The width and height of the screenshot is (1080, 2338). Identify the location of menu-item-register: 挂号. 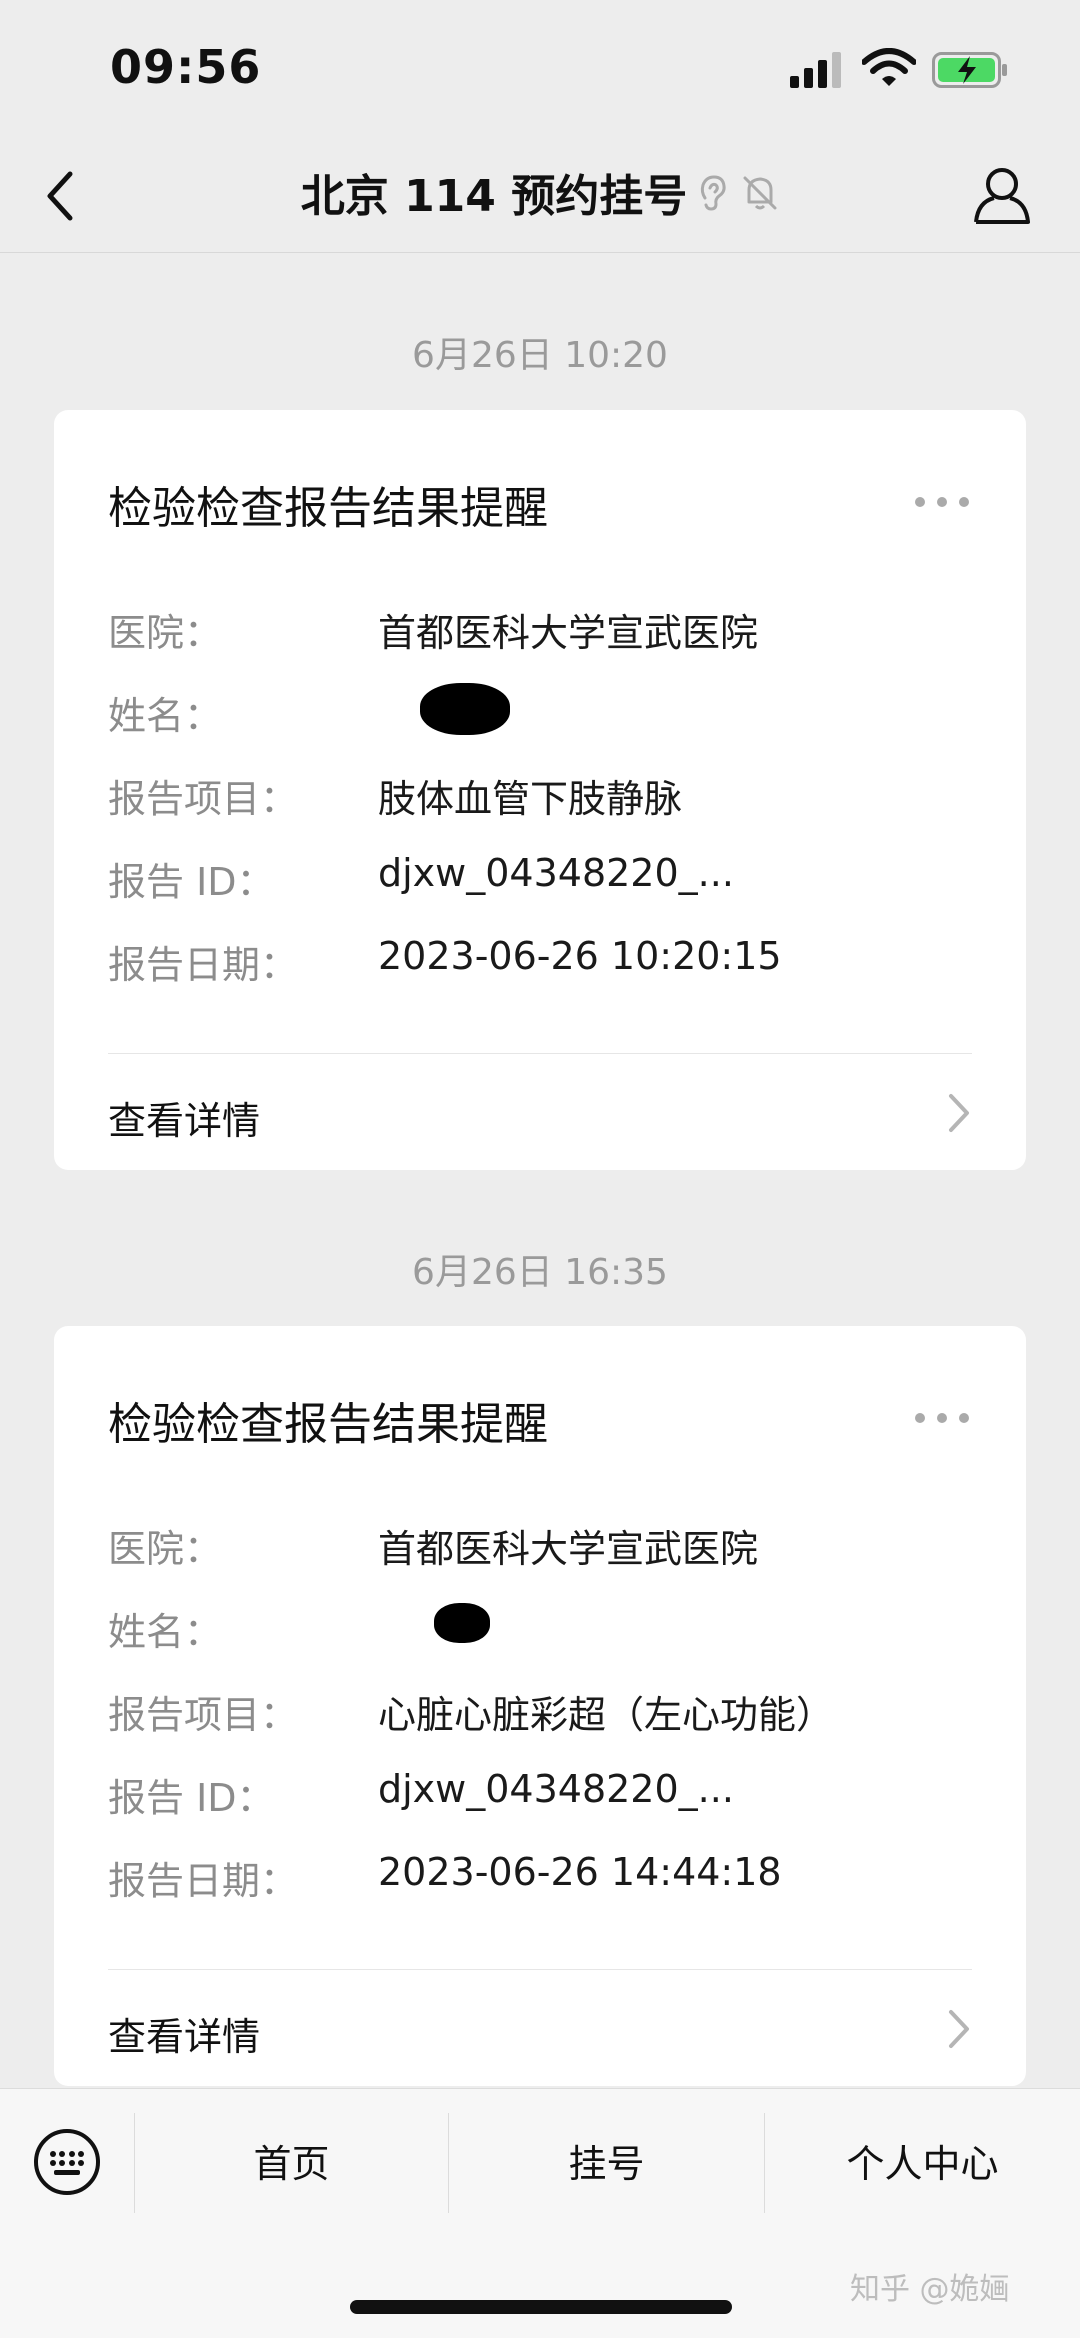
(606, 2164).